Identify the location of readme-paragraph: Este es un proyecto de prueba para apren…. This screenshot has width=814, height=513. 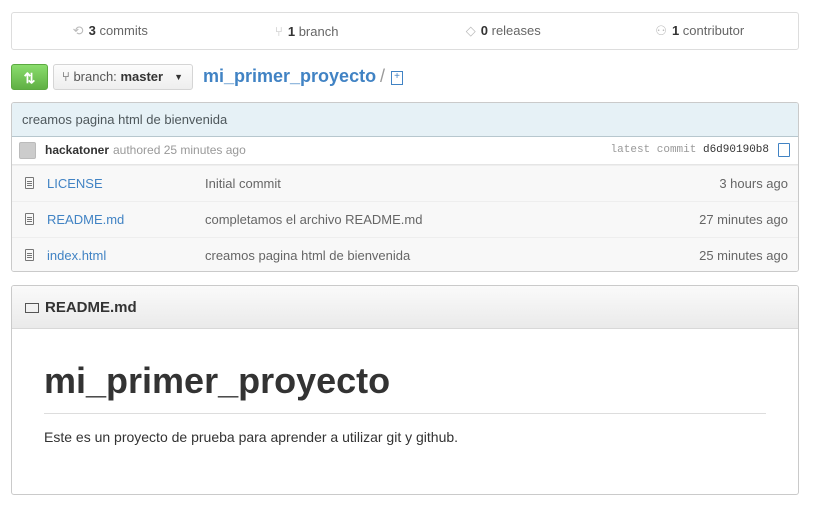
(251, 437).